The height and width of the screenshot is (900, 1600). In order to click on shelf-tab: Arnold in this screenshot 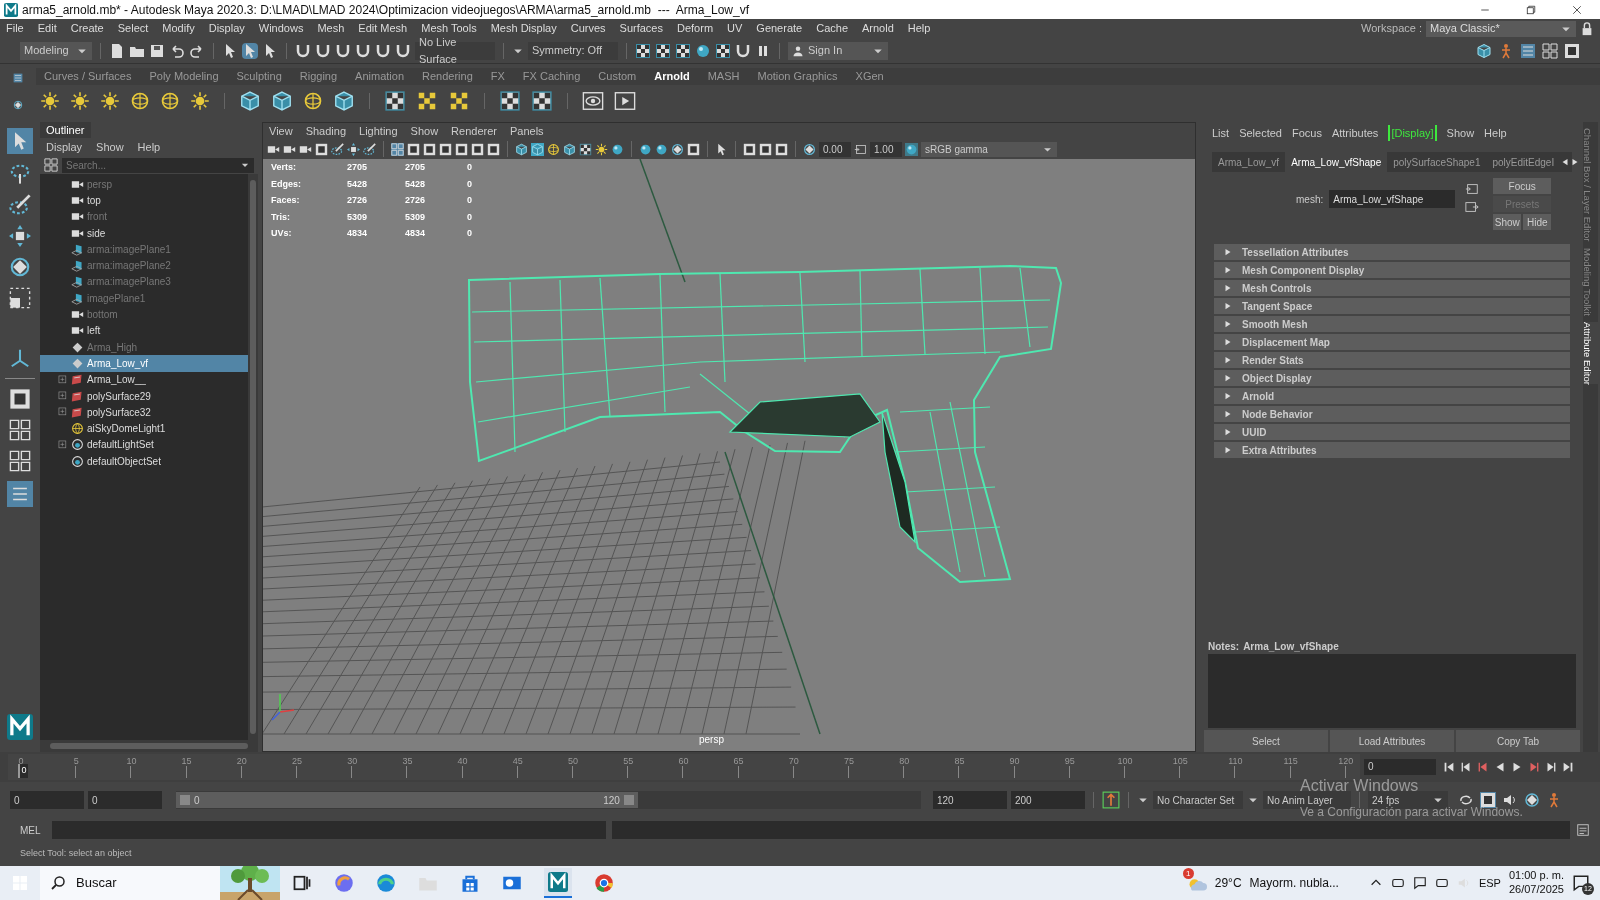, I will do `click(672, 76)`.